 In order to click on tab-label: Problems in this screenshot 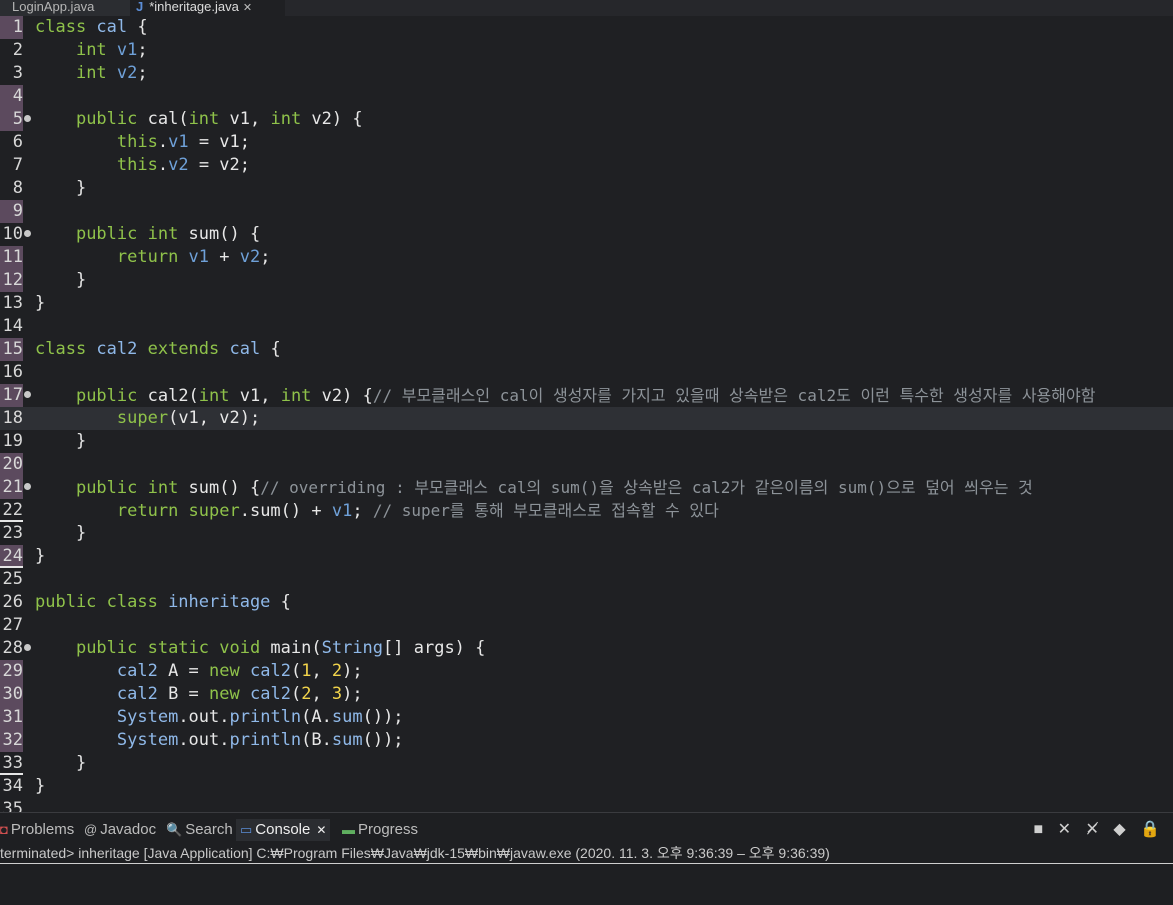, I will do `click(42, 829)`.